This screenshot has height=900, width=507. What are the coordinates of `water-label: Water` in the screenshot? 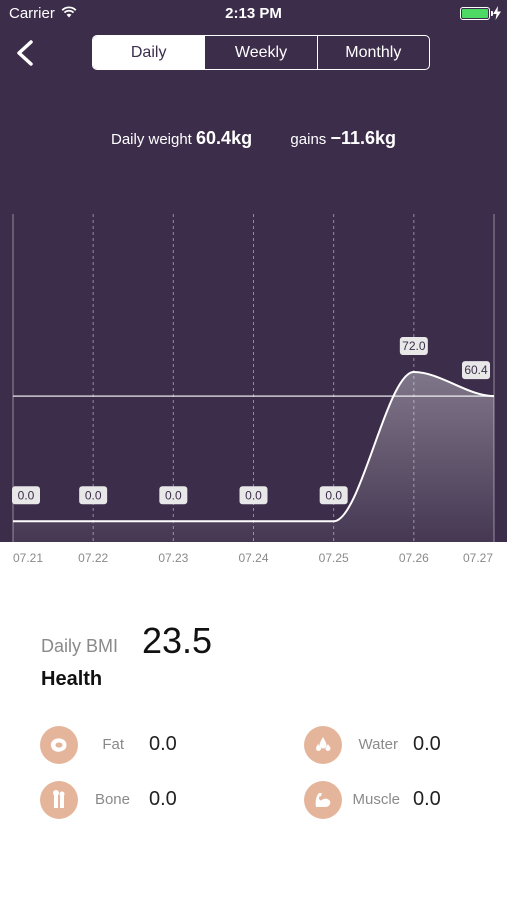 It's located at (378, 744).